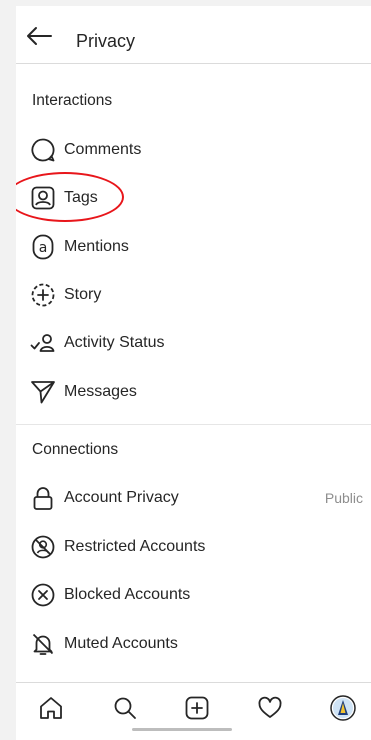 The width and height of the screenshot is (371, 740). I want to click on home-icon, so click(51, 708).